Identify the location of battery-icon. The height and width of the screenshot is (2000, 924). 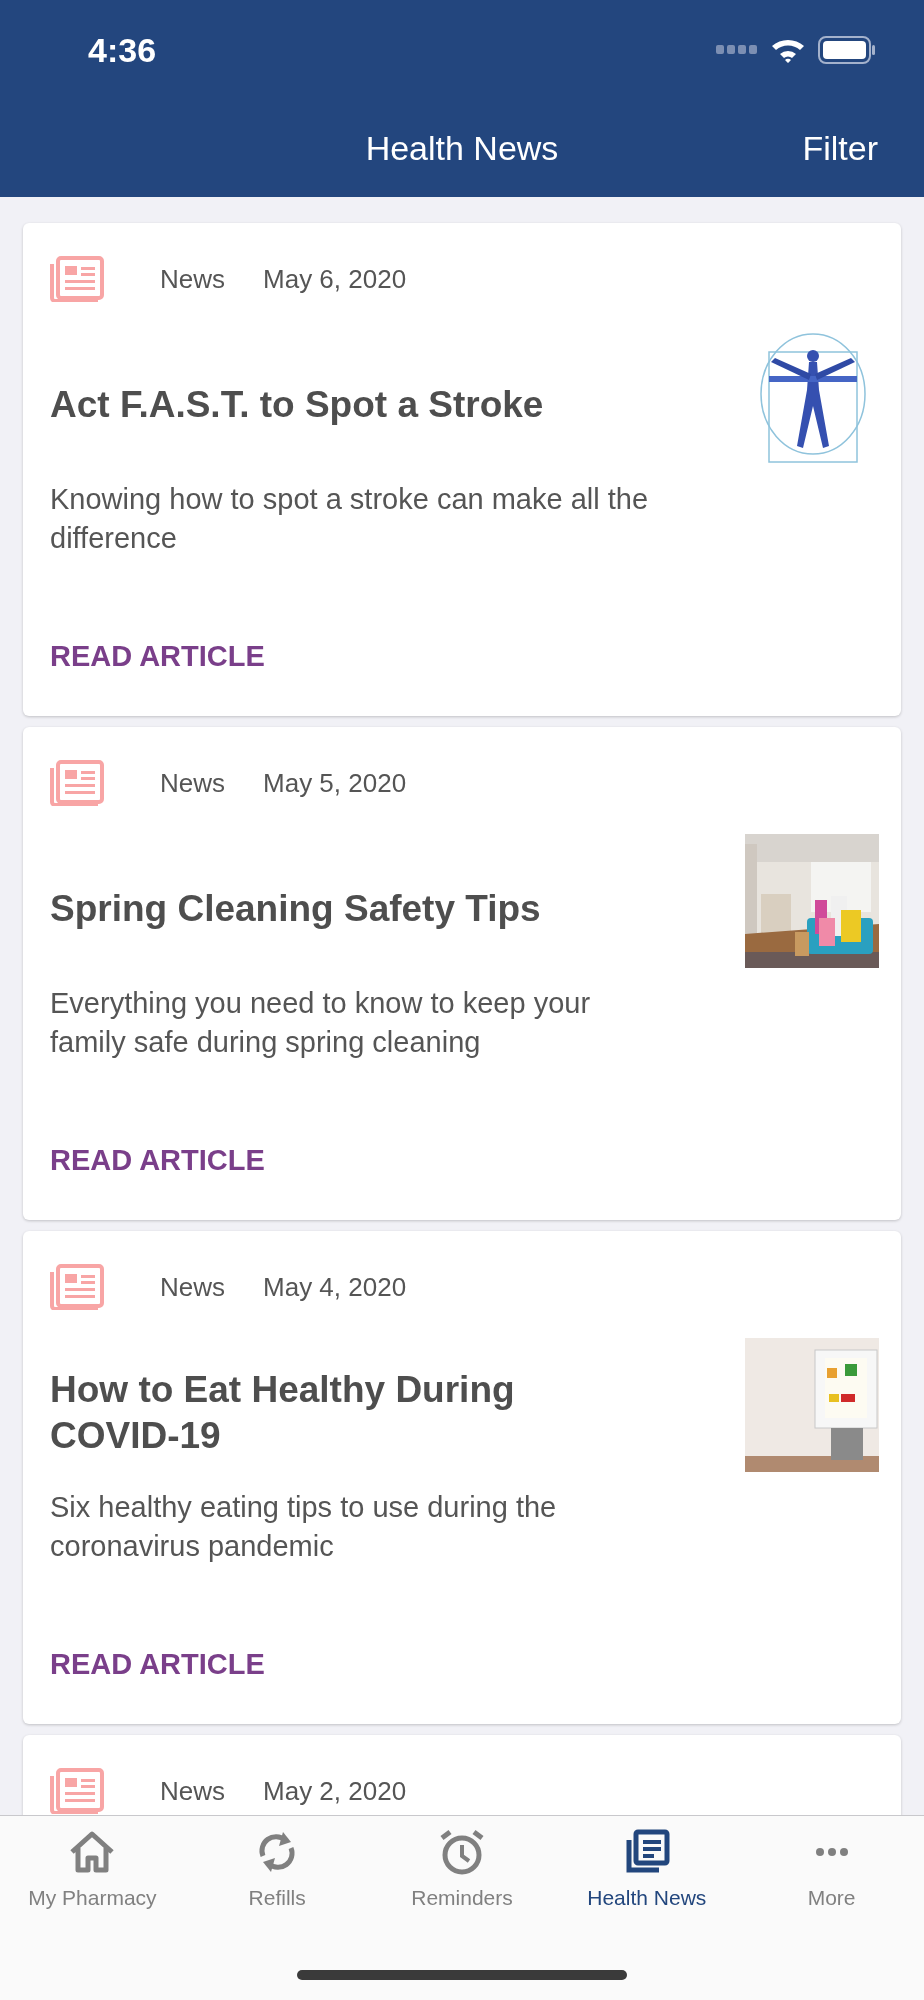
(847, 50).